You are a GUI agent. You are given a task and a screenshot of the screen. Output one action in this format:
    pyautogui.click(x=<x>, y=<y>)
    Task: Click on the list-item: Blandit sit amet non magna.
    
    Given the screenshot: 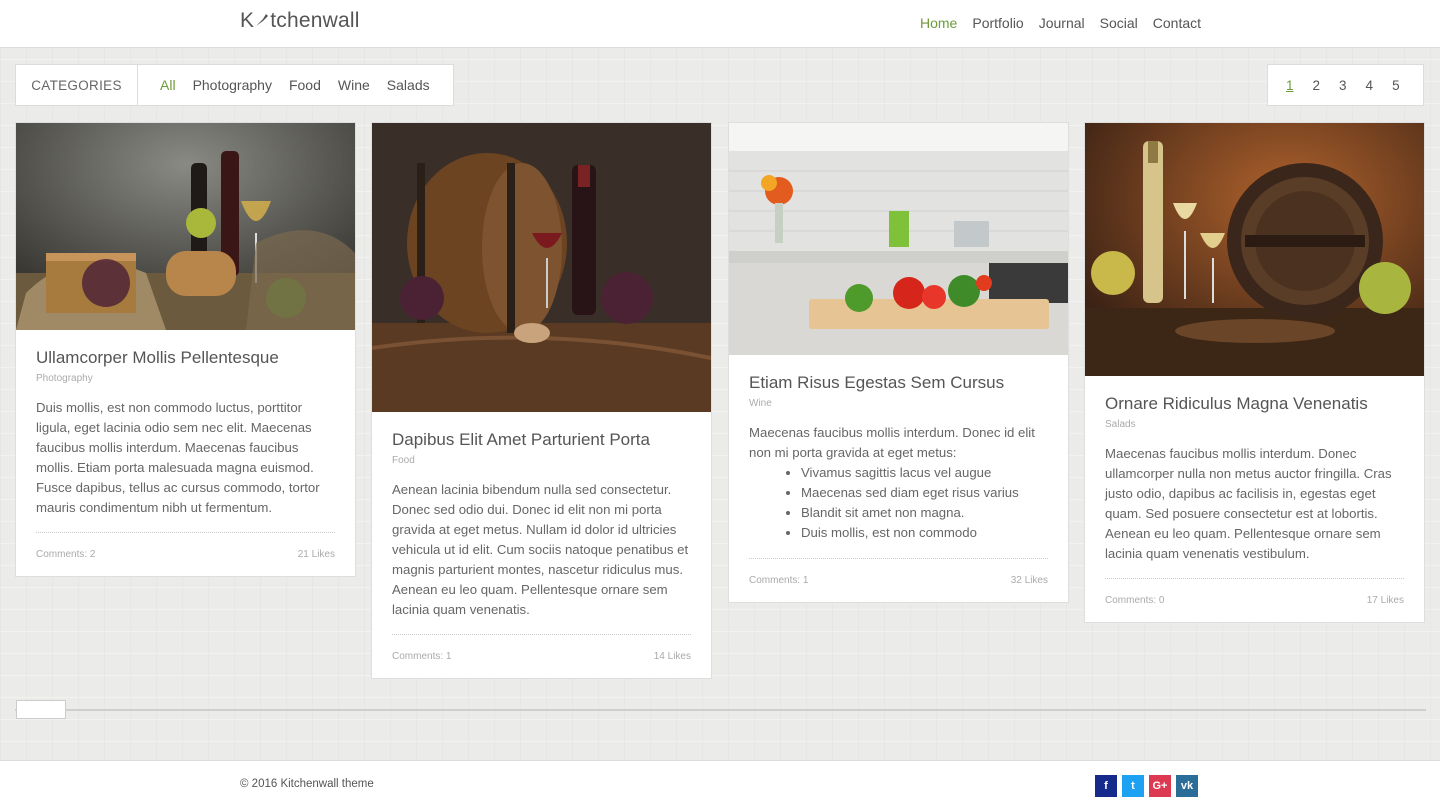 What is the action you would take?
    pyautogui.click(x=924, y=513)
    